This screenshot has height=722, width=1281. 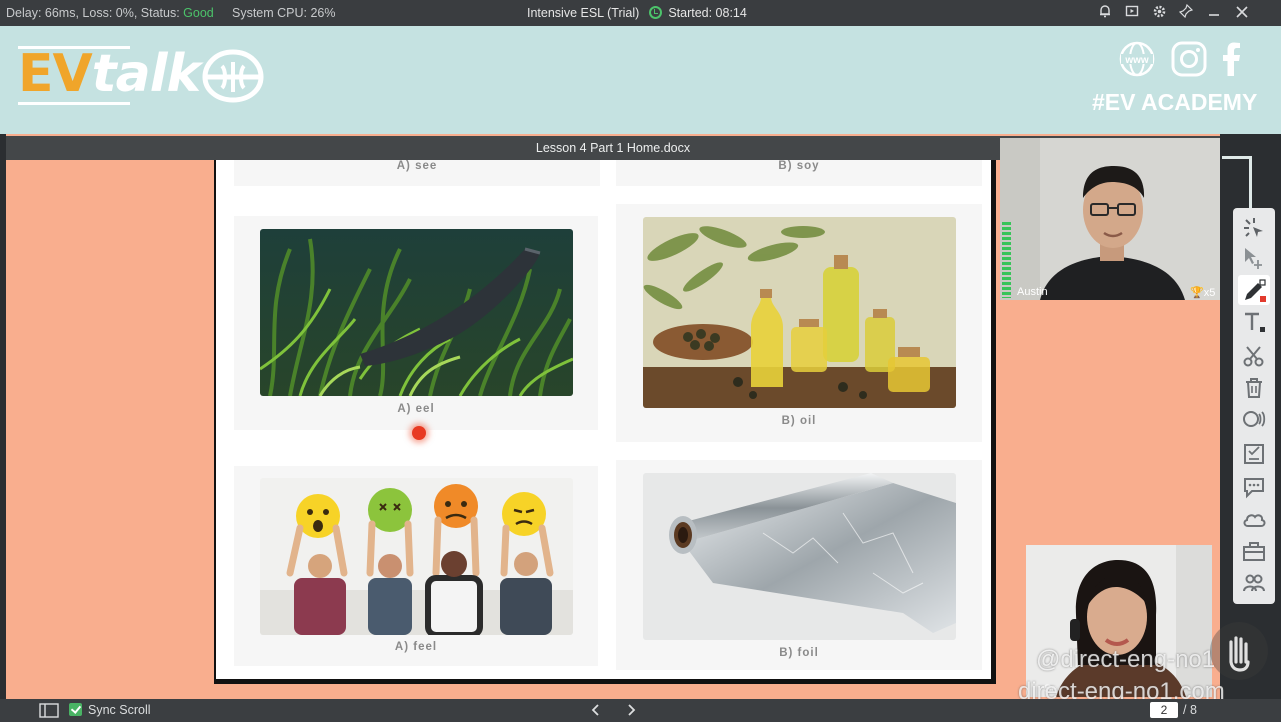 I want to click on settings-gear-icon, so click(x=1159, y=13).